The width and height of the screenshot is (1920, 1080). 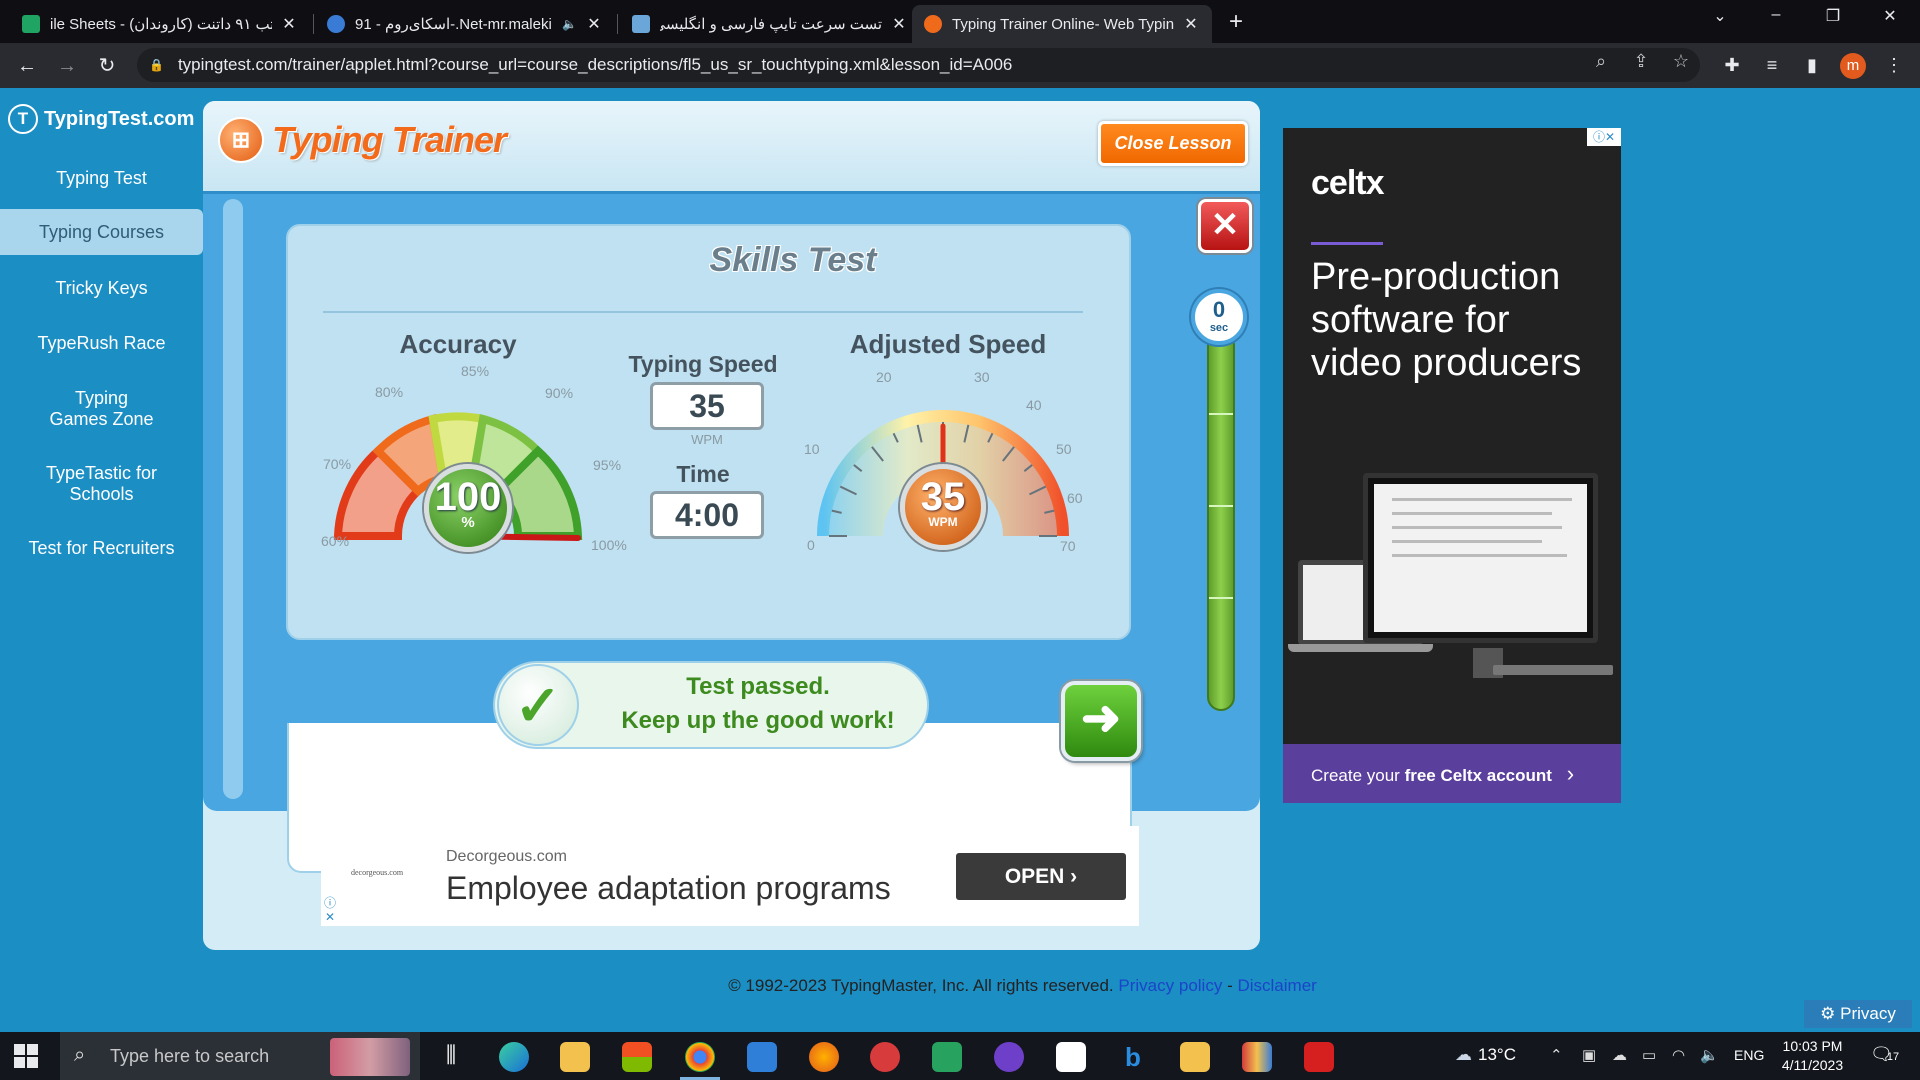 What do you see at coordinates (668, 888) in the screenshot?
I see `ad-headline: Employee adaptation programs` at bounding box center [668, 888].